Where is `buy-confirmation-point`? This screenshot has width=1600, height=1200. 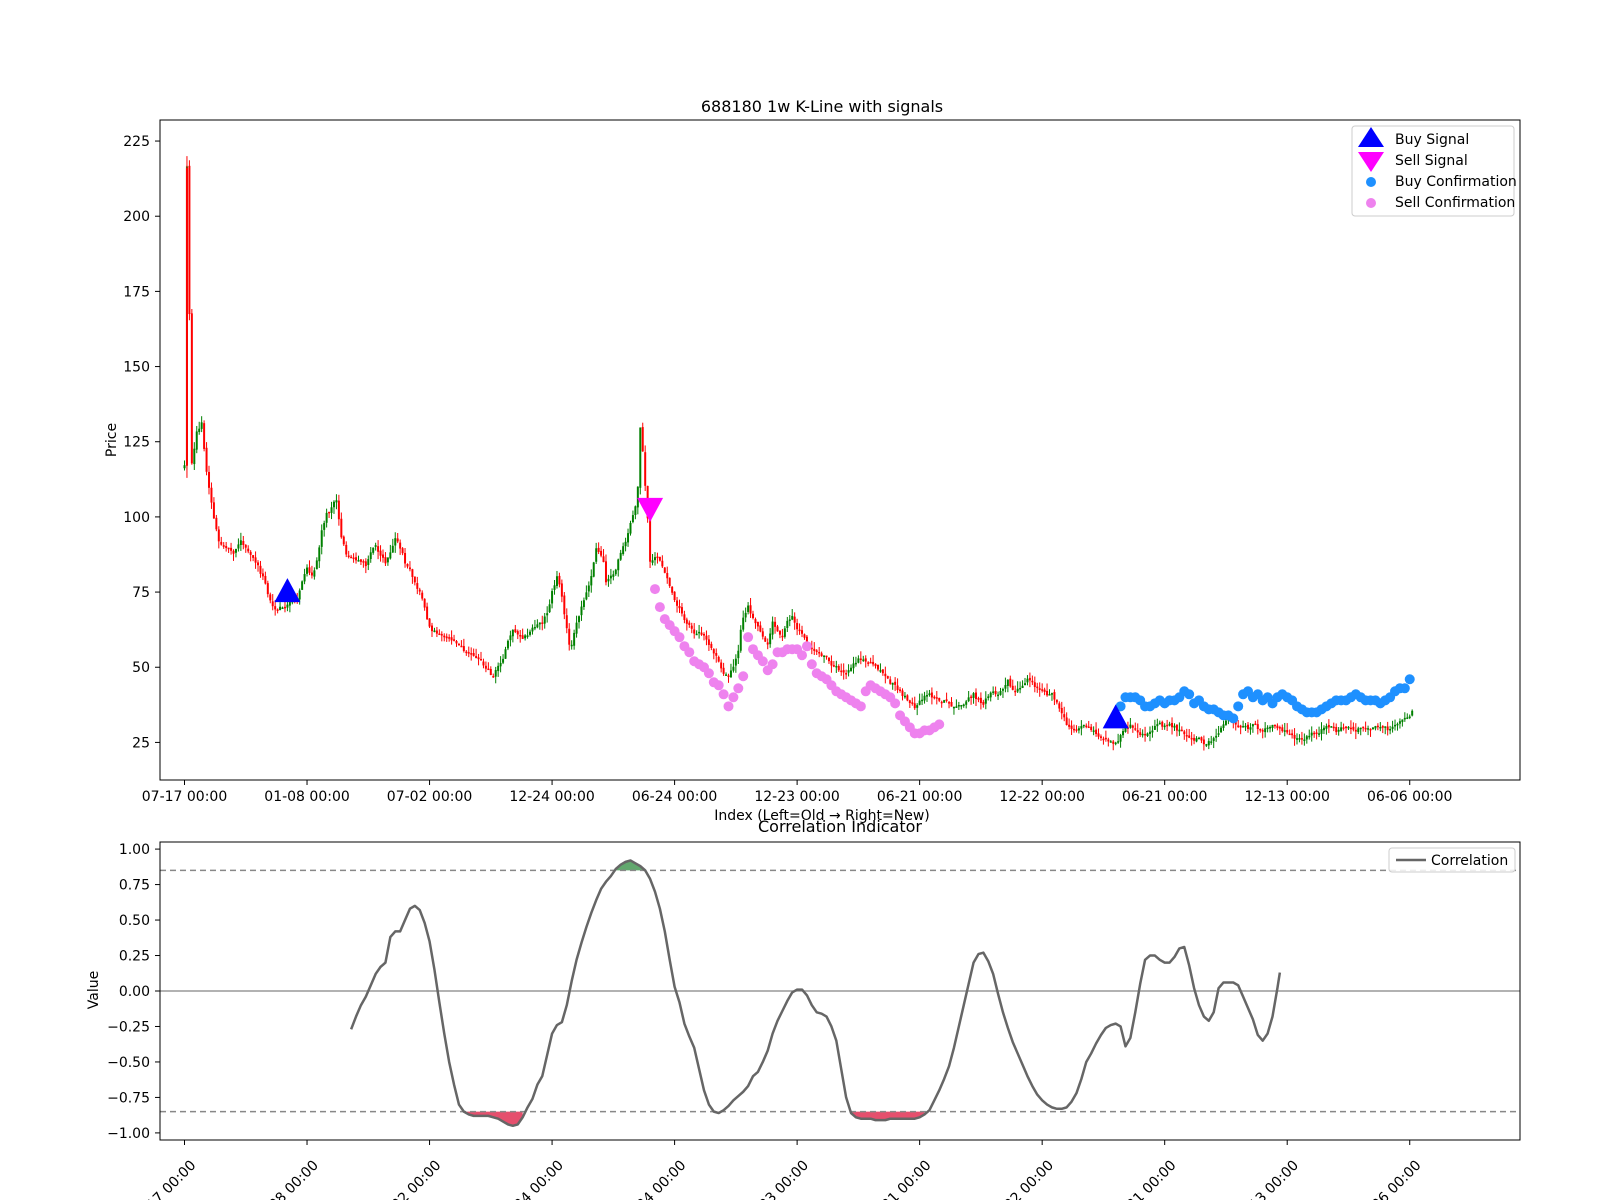
buy-confirmation-point is located at coordinates (1189, 694).